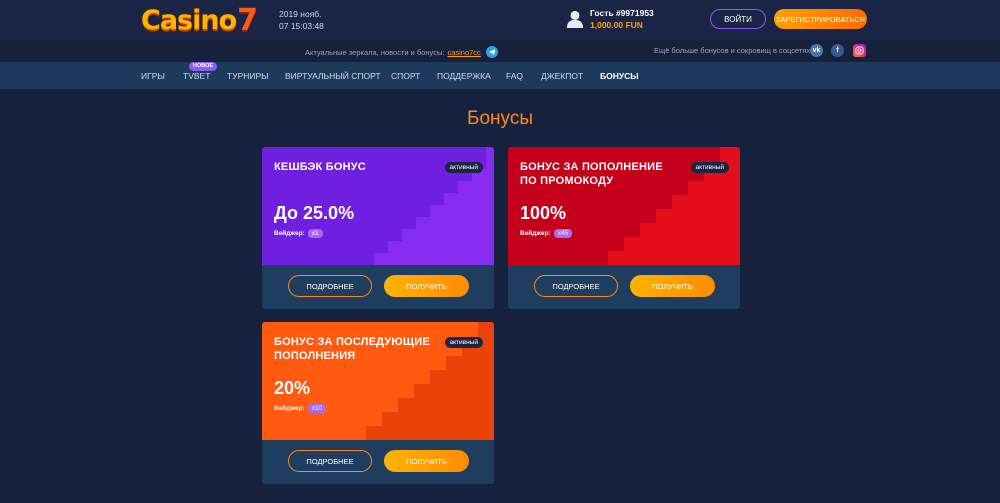  Describe the element at coordinates (375, 52) in the screenshot. I see `mirror-text: Актуальные зеркала, новости и бонусы:` at that location.